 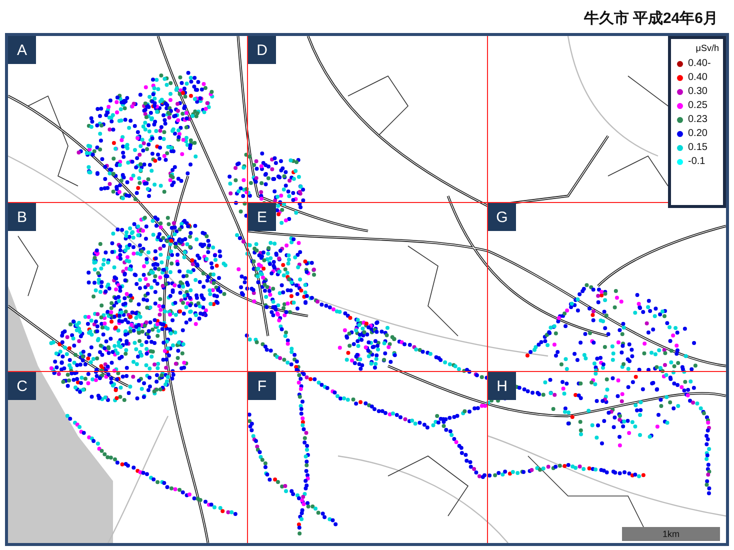 What do you see at coordinates (698, 91) in the screenshot?
I see `legend-label: 0.30` at bounding box center [698, 91].